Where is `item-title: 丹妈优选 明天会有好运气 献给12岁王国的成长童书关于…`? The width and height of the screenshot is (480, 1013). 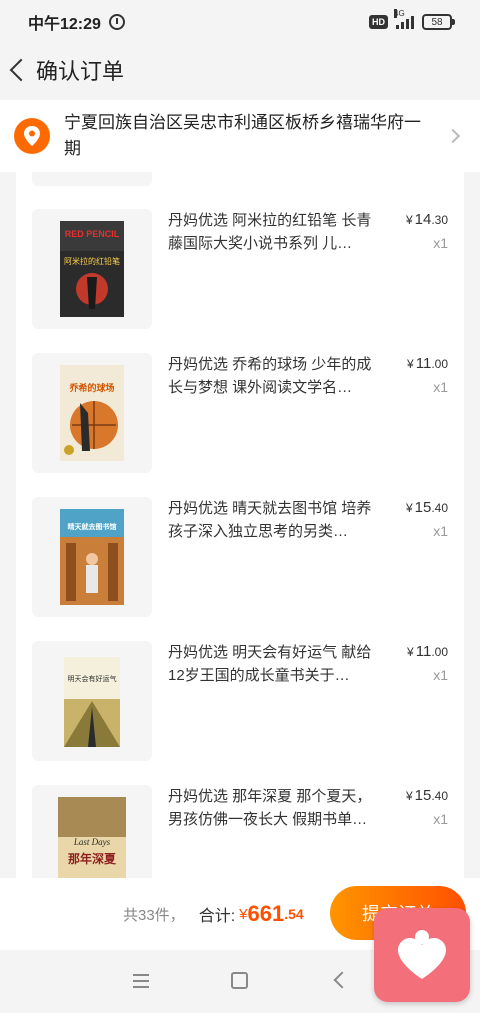 item-title: 丹妈优选 明天会有好运气 献给12岁王国的成长童书关于… is located at coordinates (270, 664).